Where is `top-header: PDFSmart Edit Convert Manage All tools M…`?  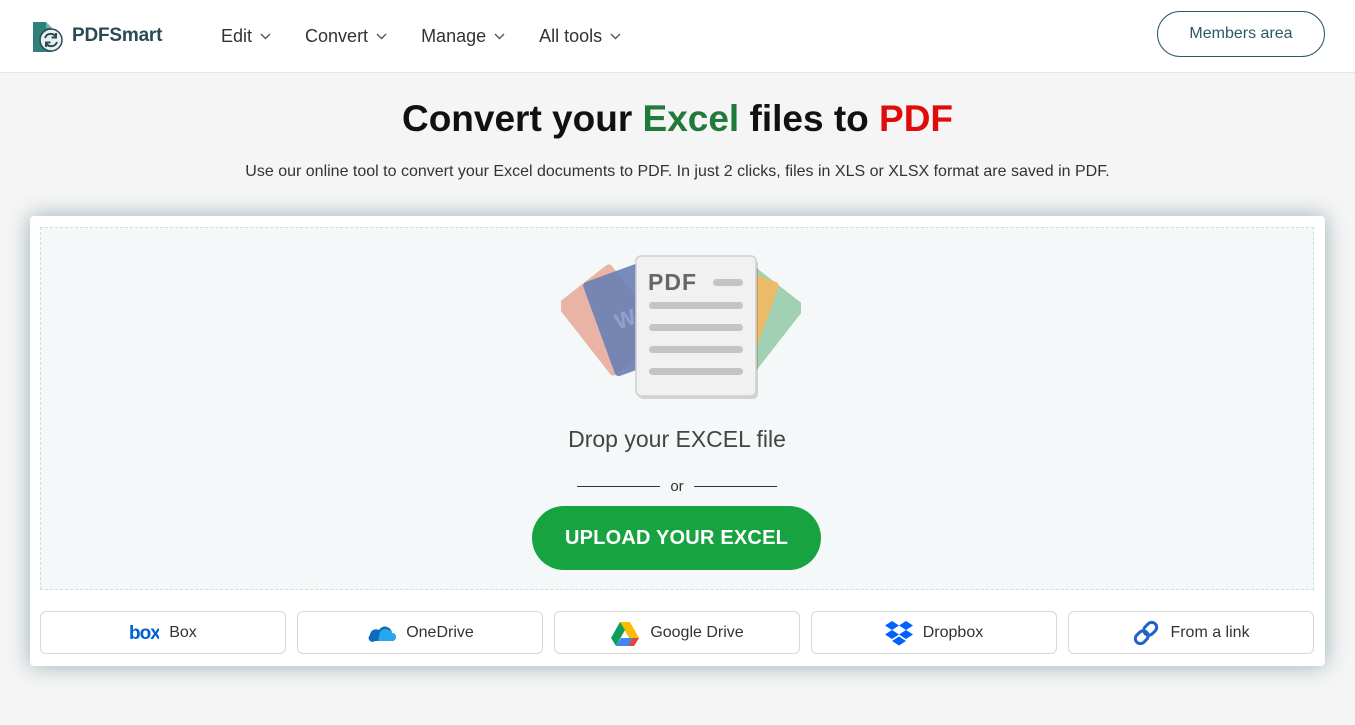
top-header: PDFSmart Edit Convert Manage All tools M… is located at coordinates (677, 36).